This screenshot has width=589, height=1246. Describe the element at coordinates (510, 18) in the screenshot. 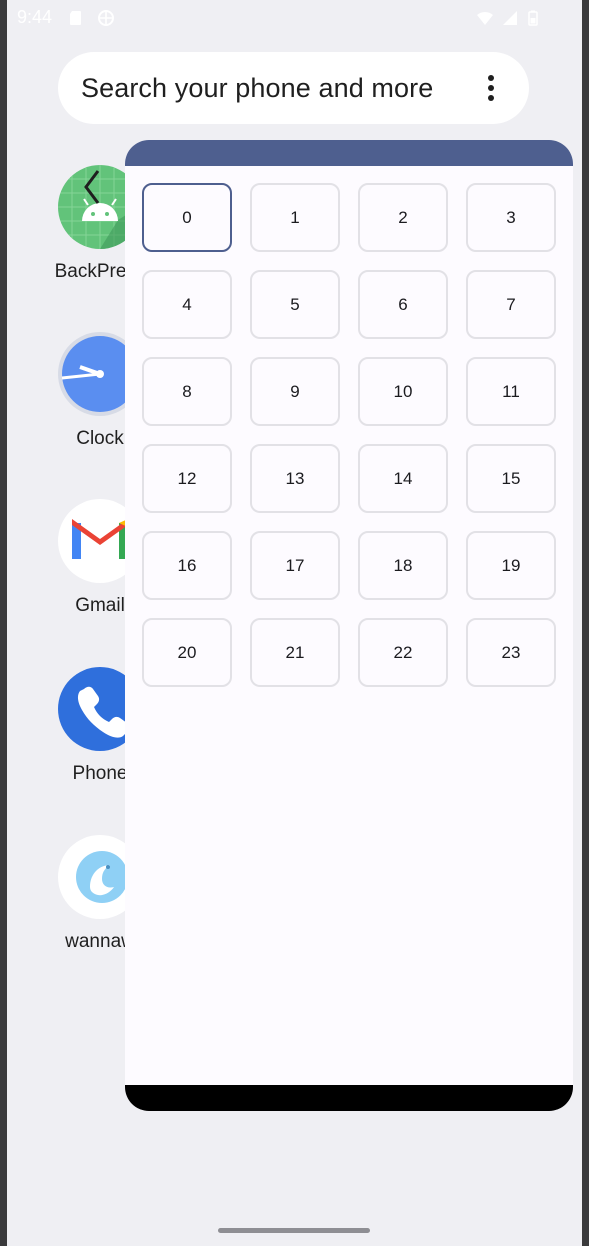

I see `signal-icon` at that location.